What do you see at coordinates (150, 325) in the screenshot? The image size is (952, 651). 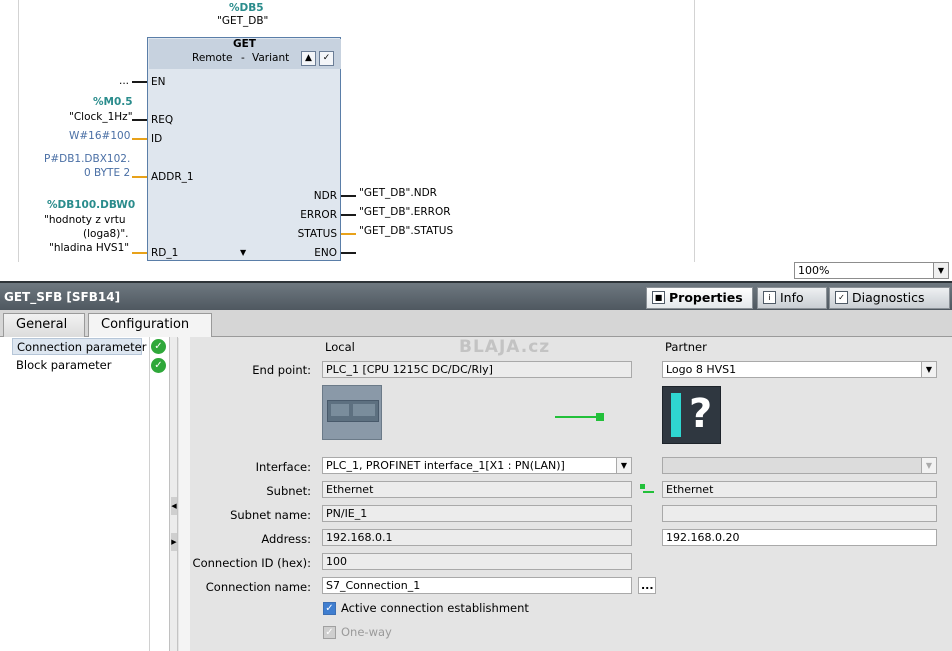 I see `subtab-configuration: Configuration` at bounding box center [150, 325].